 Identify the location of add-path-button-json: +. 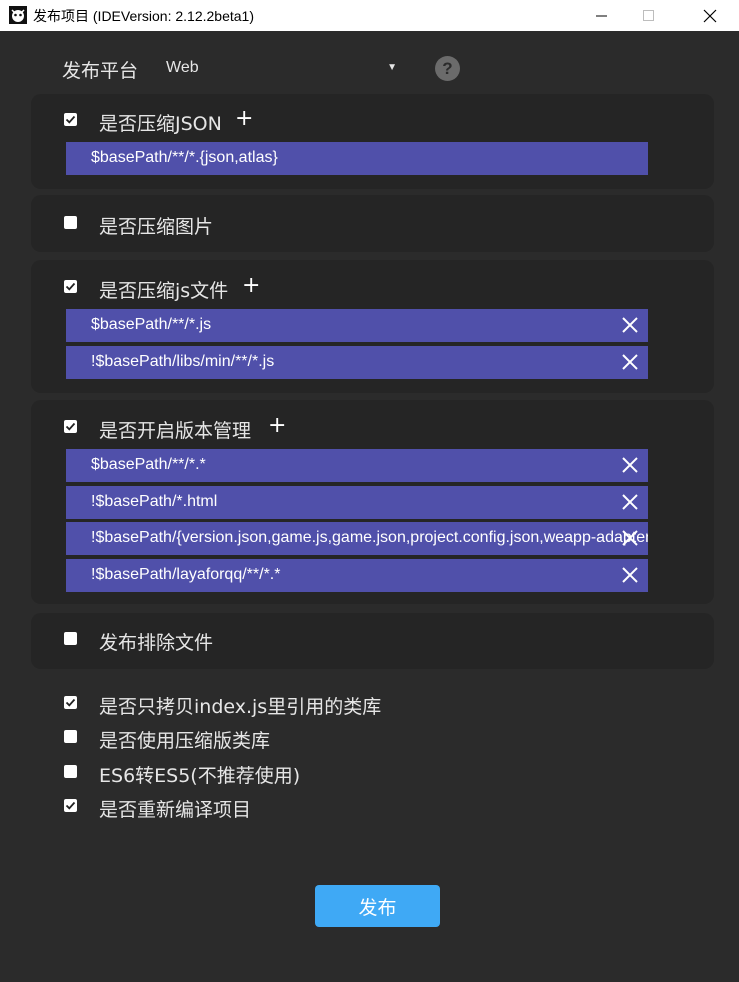
(244, 119).